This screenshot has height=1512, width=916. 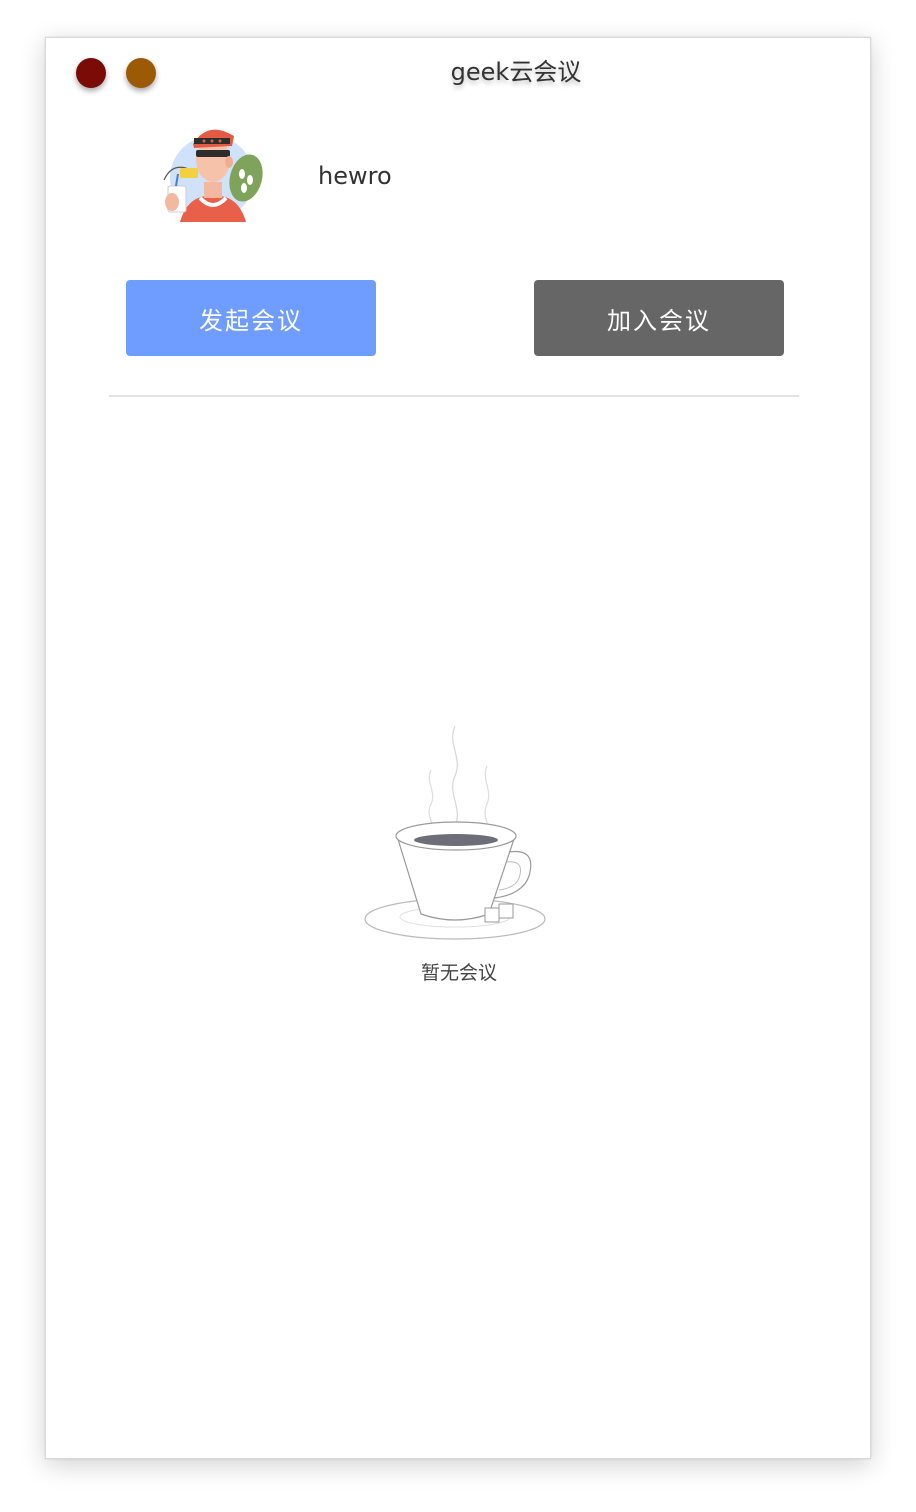 What do you see at coordinates (516, 72) in the screenshot?
I see `window-title: geek云会议` at bounding box center [516, 72].